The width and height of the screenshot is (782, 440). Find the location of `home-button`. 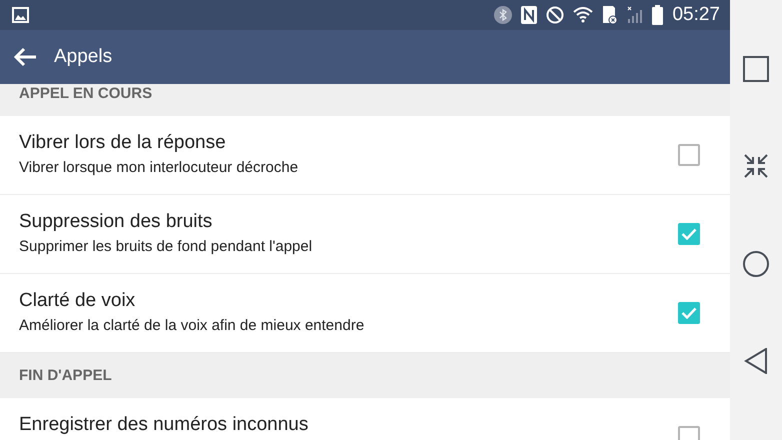

home-button is located at coordinates (756, 263).